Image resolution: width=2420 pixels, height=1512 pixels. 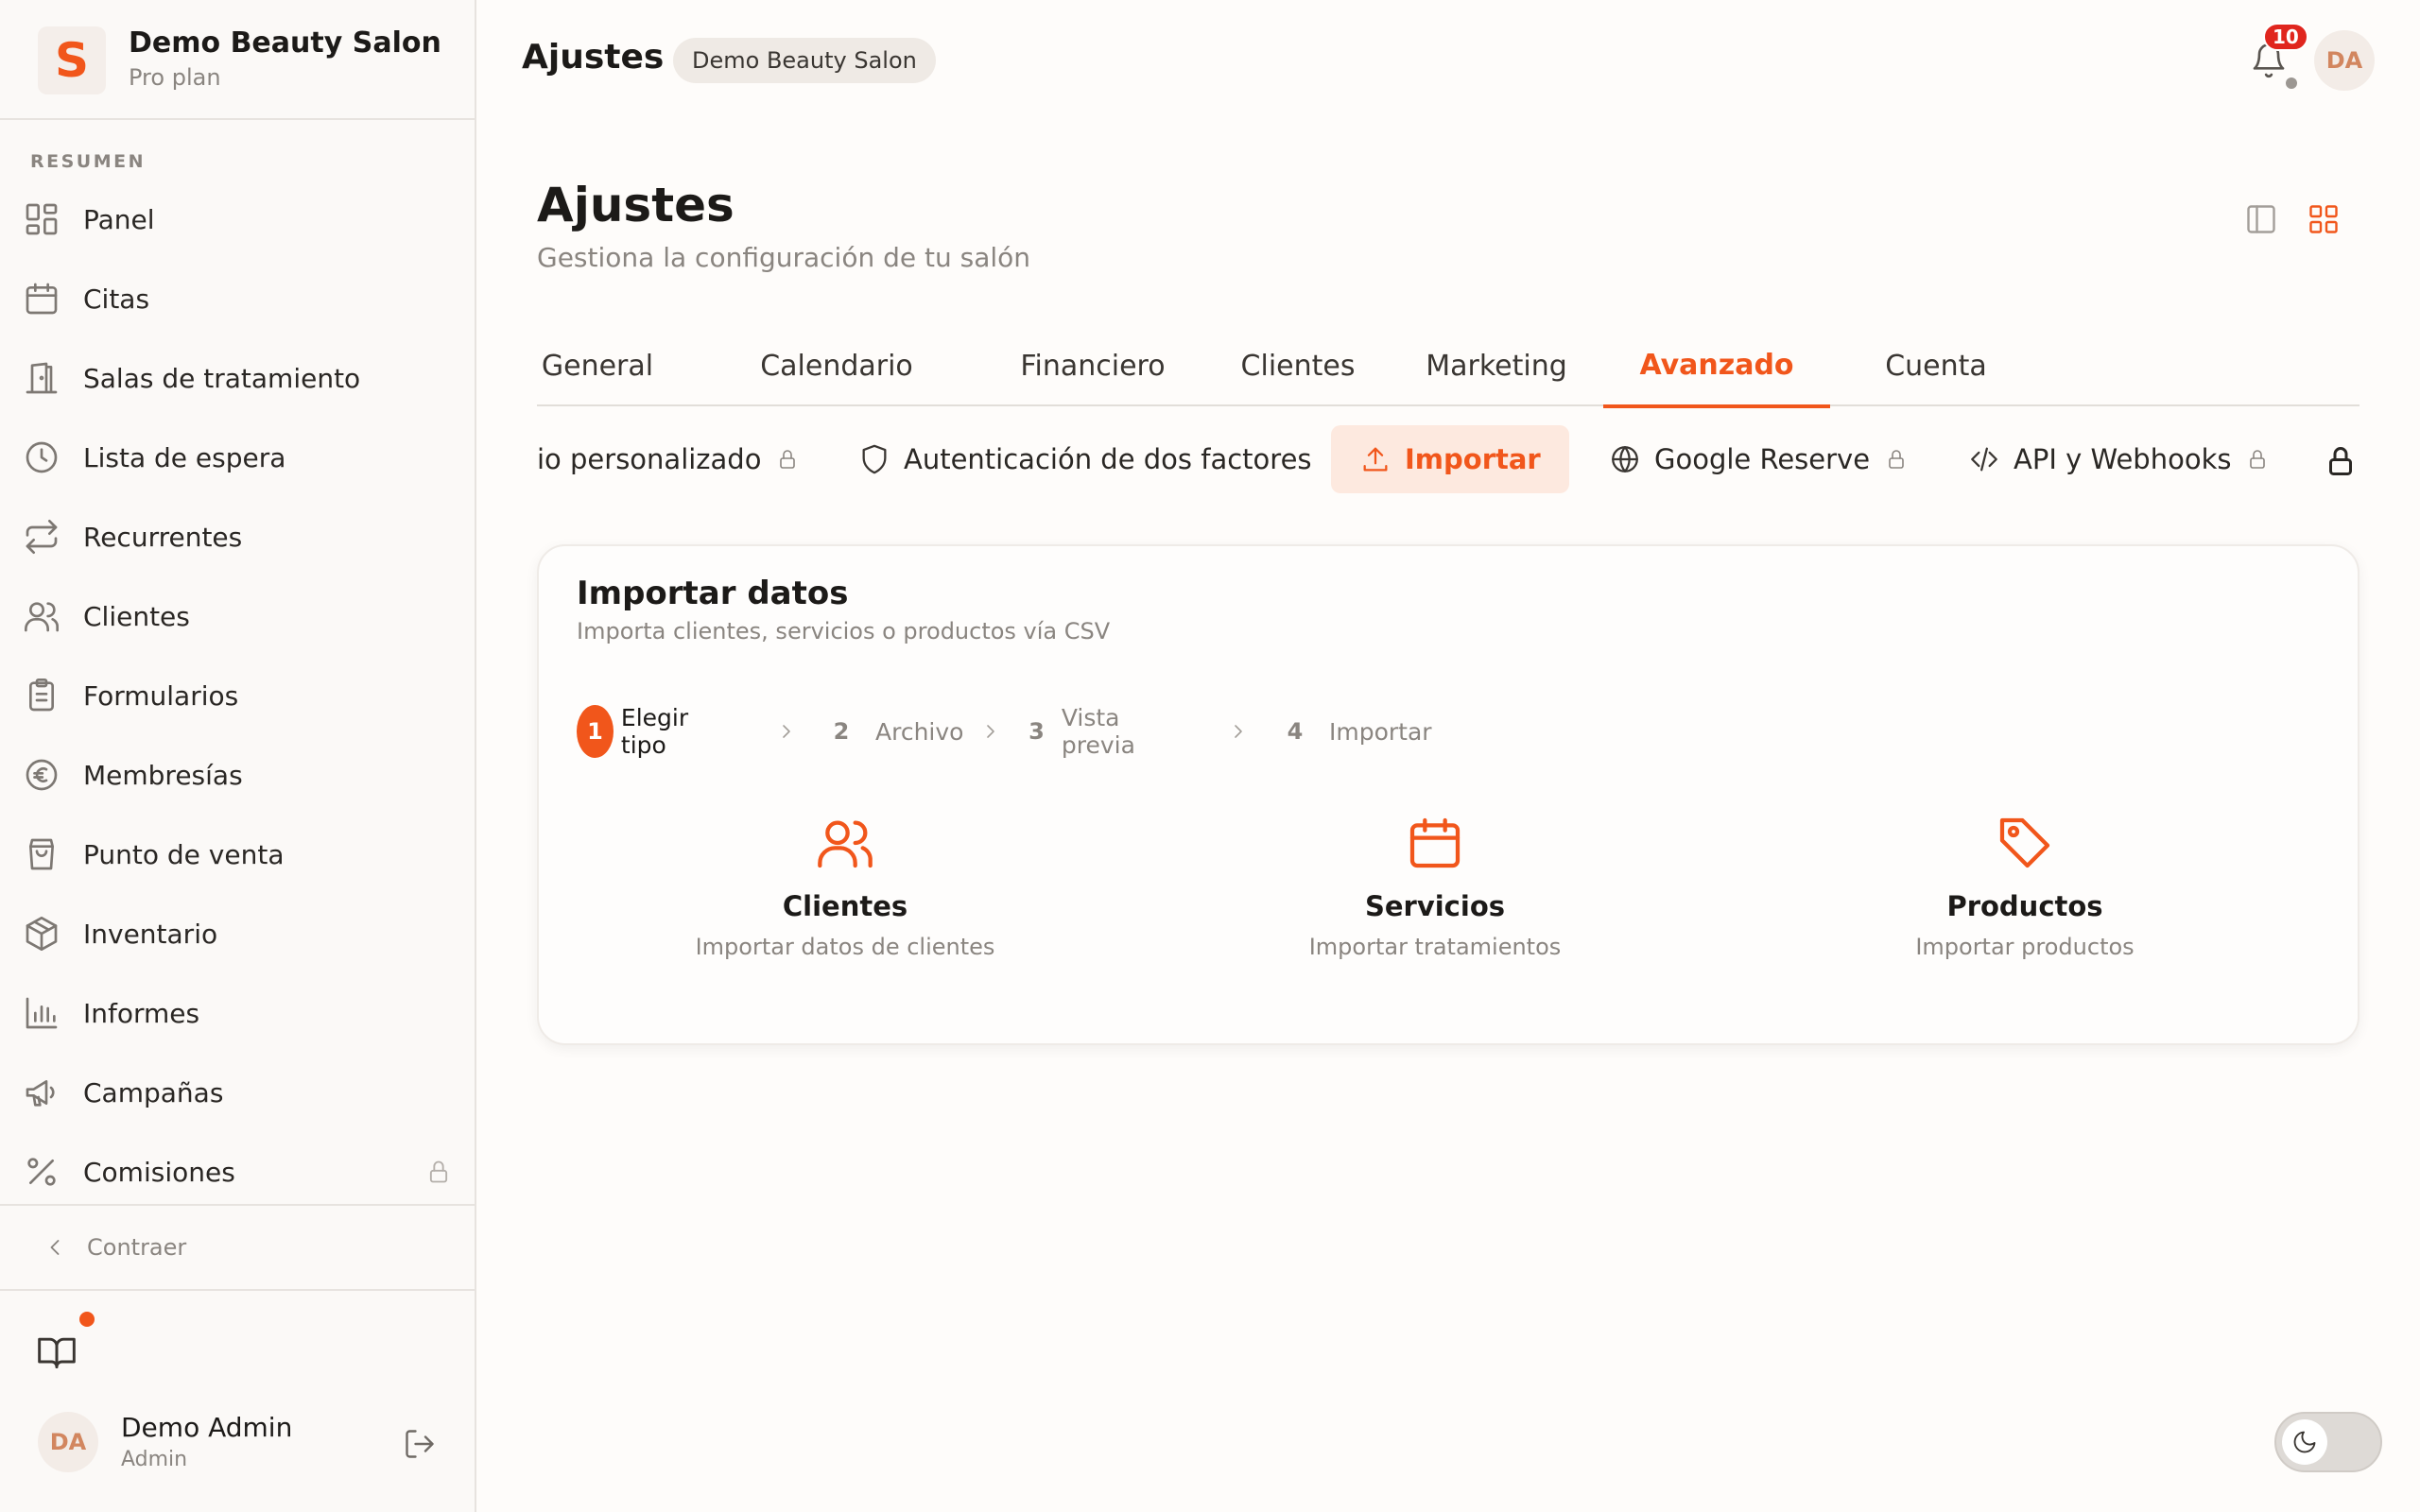 I want to click on tab-general: General, so click(x=597, y=365).